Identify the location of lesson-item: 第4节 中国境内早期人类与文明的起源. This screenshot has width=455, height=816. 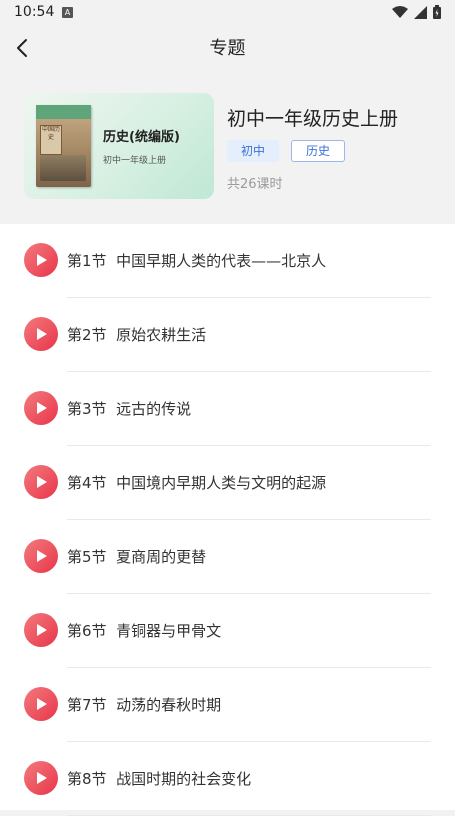
(227, 483).